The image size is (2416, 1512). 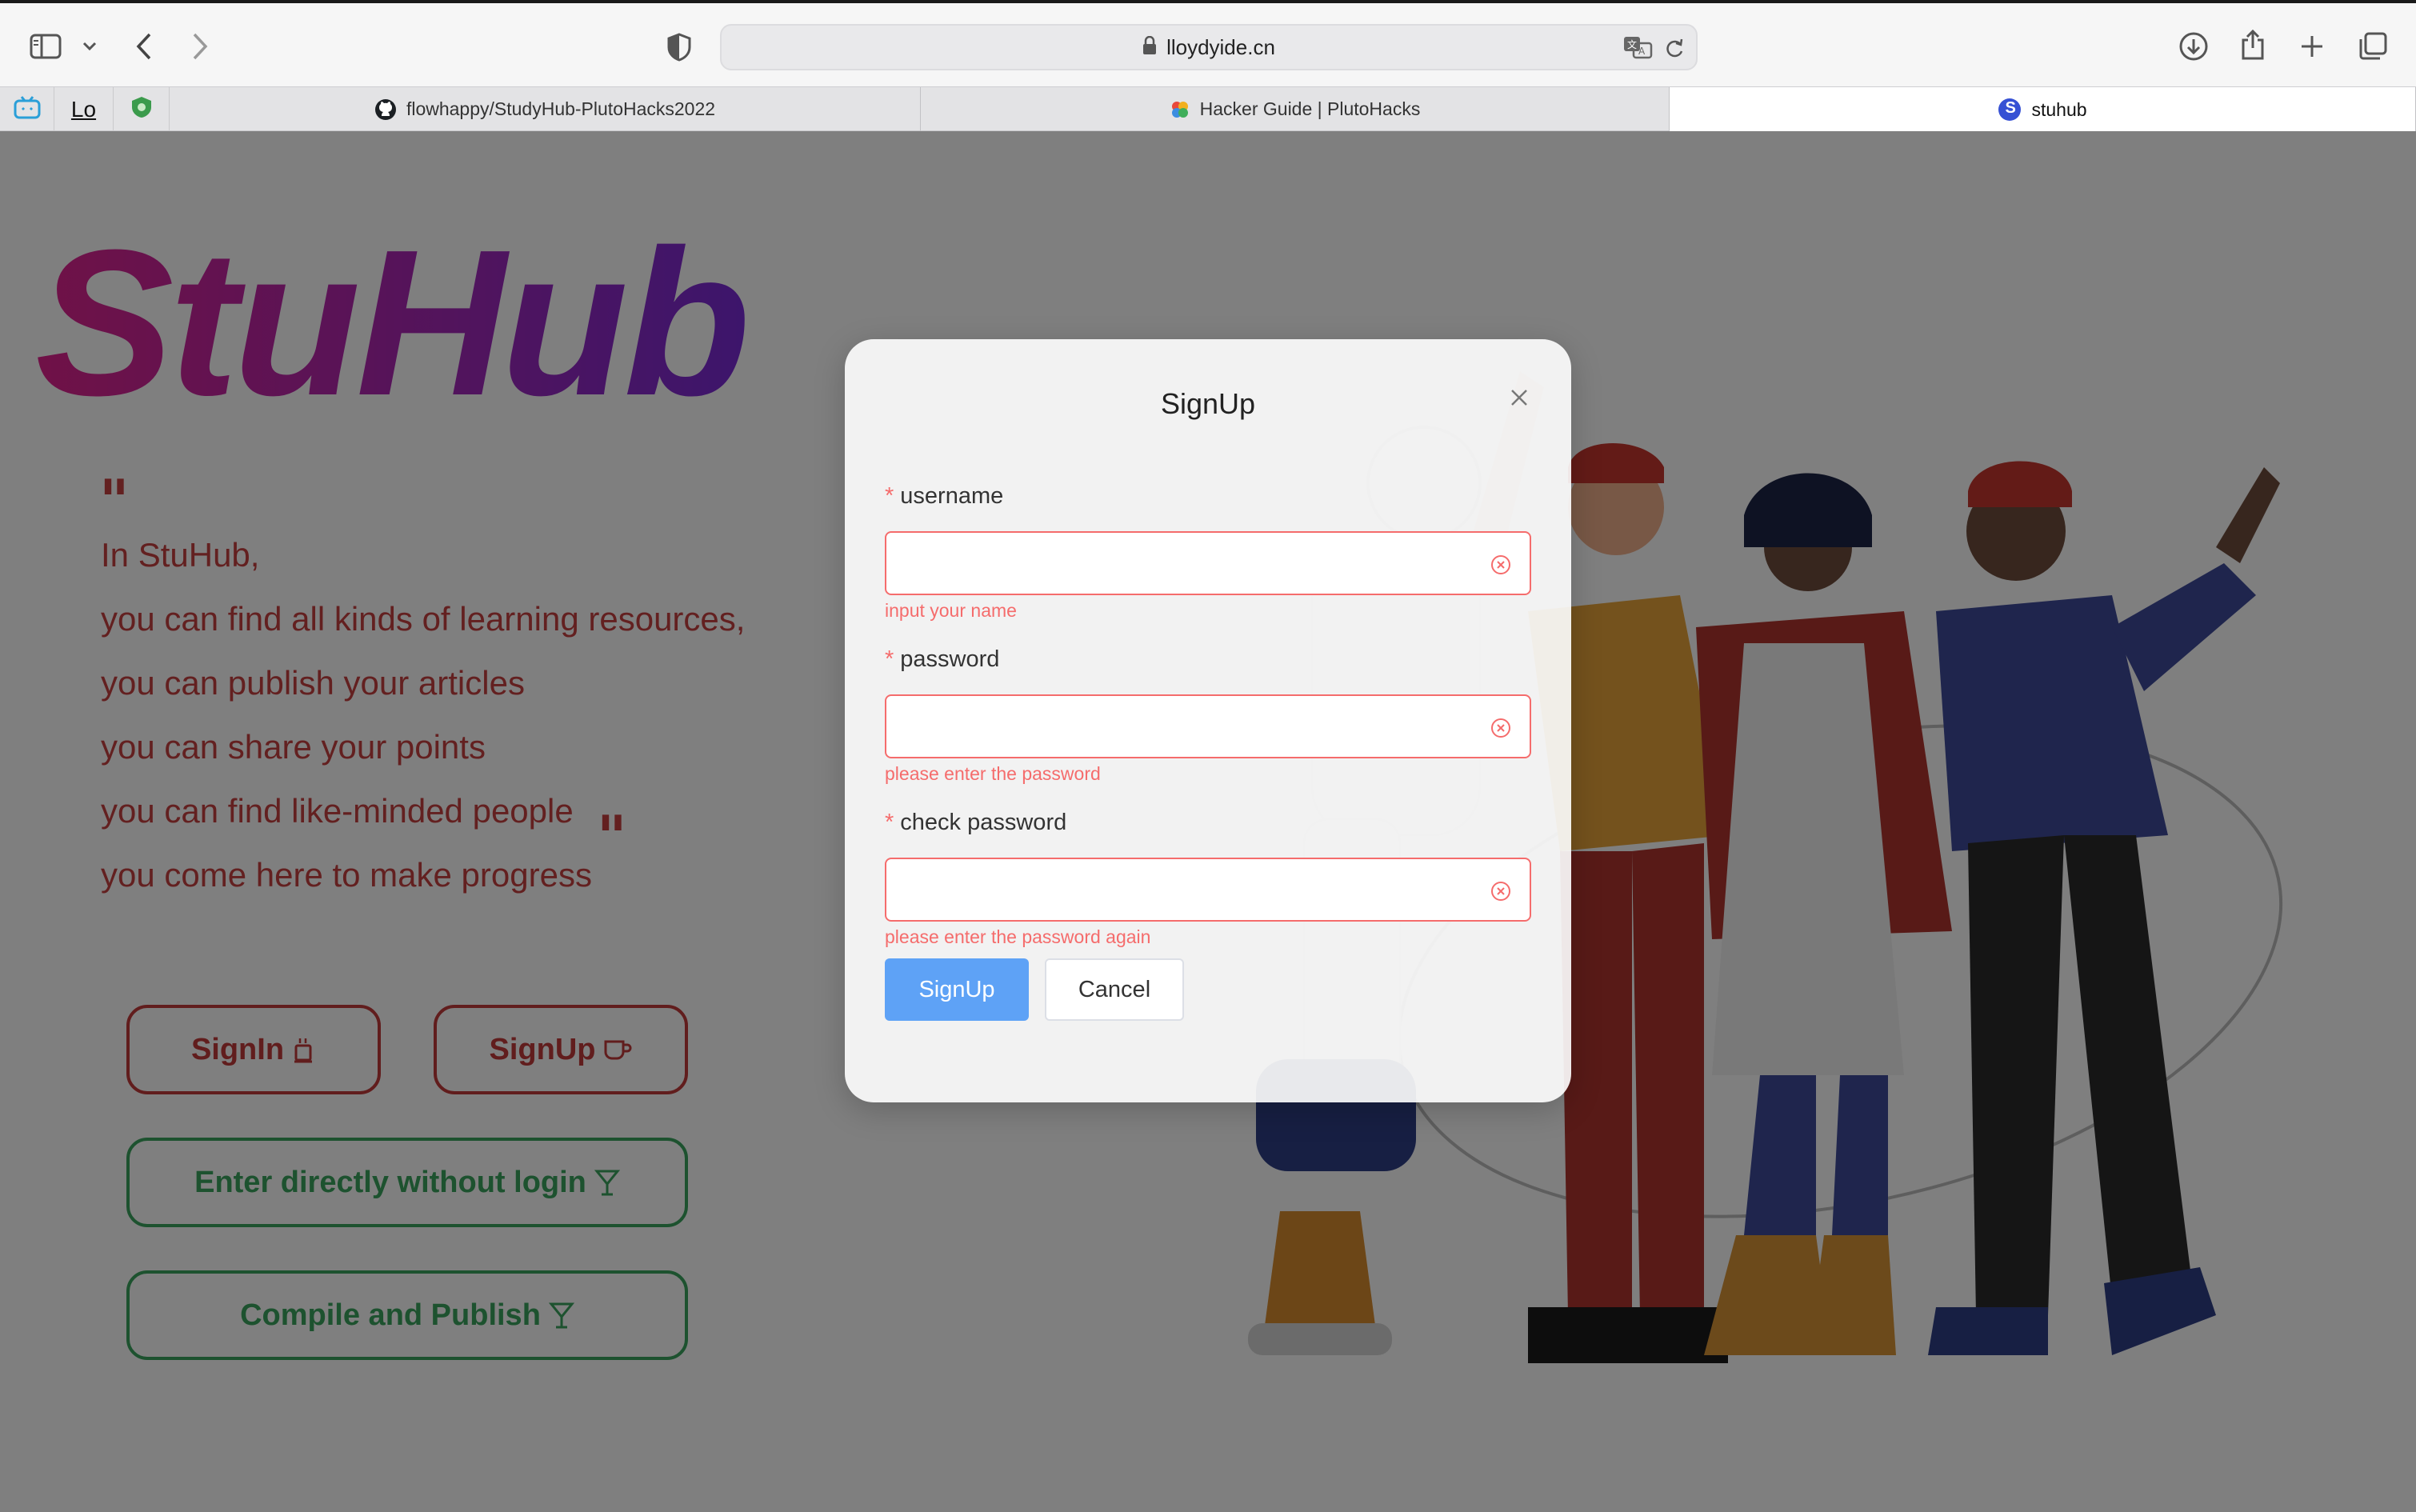 I want to click on s-logo-letter: S, so click(x=2010, y=108).